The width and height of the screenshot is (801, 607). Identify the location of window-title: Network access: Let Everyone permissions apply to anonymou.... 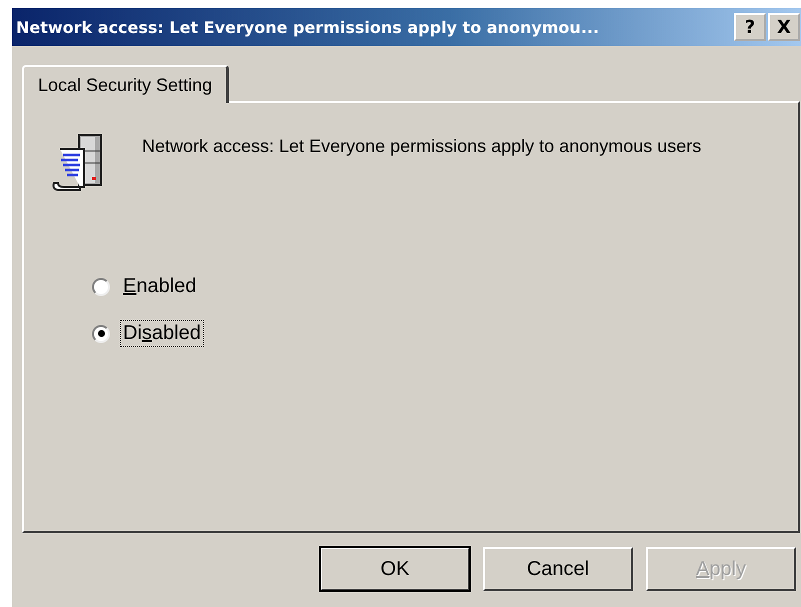
(308, 27).